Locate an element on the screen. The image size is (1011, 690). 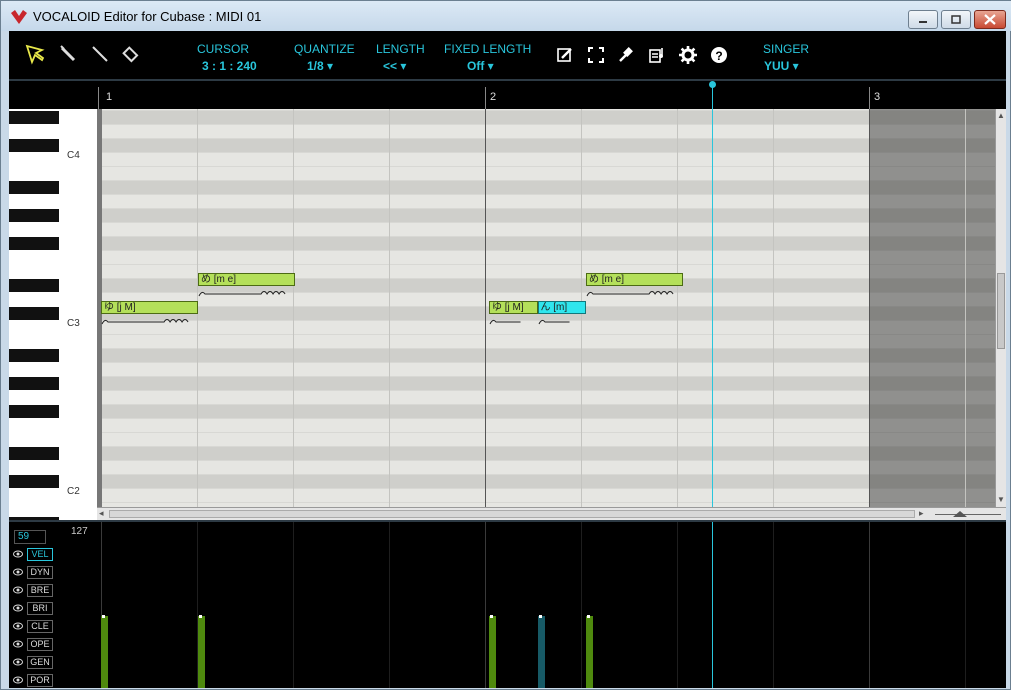
title-bar: VOCALOID Editor for Cubase : MIDI 01 is located at coordinates (506, 16).